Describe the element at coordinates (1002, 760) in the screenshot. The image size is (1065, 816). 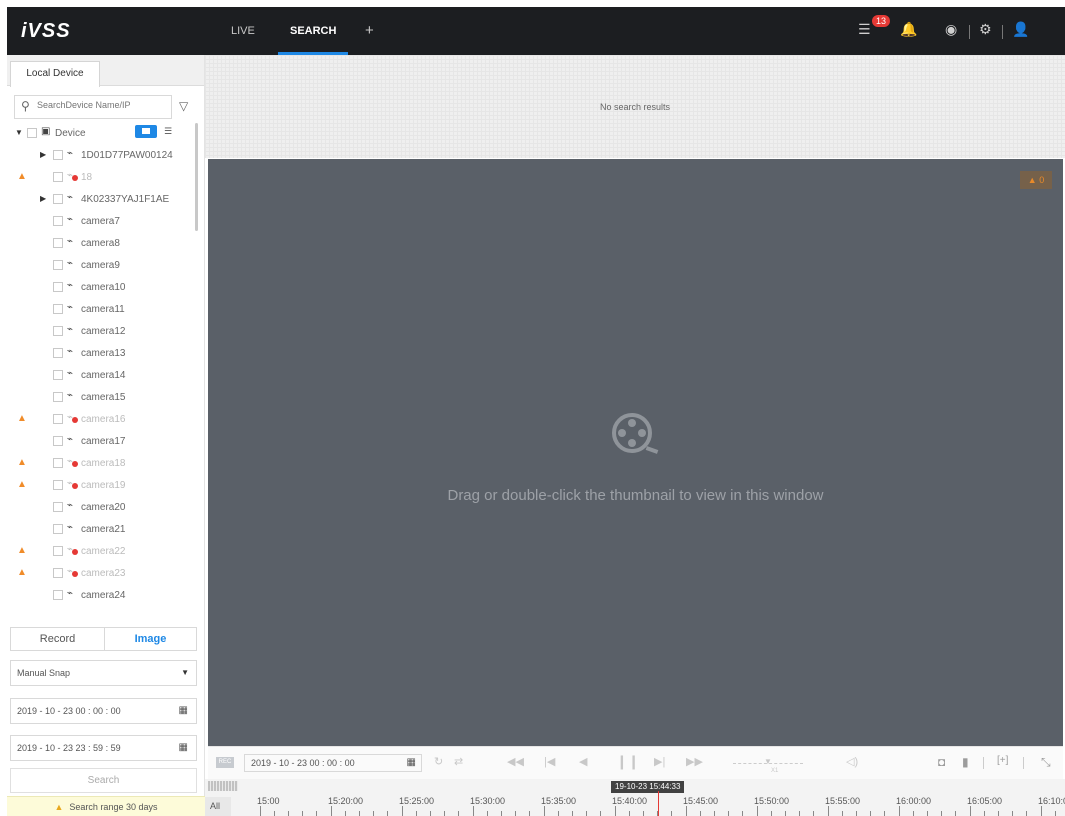
I see `window-split-icon: [+]` at that location.